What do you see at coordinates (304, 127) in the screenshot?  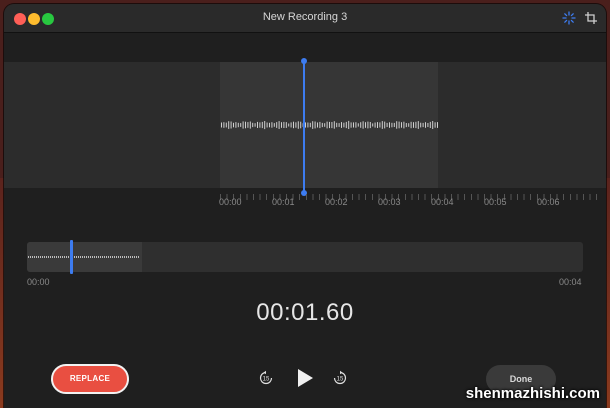 I see `playhead` at bounding box center [304, 127].